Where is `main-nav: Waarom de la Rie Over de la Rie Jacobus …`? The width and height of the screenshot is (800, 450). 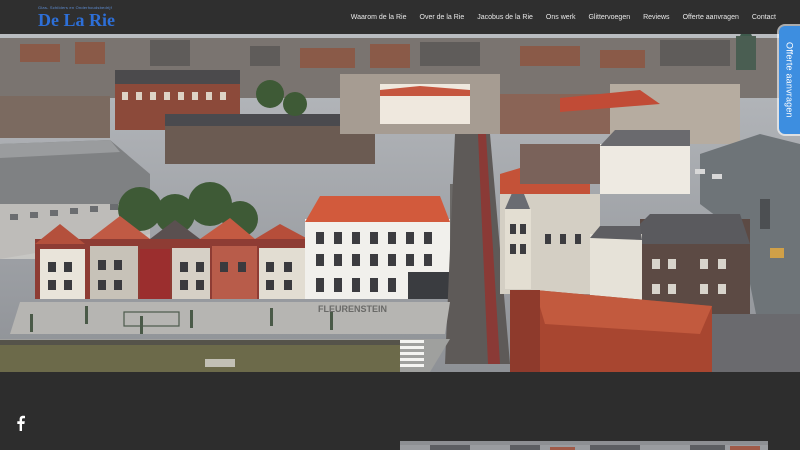 main-nav: Waarom de la Rie Over de la Rie Jacobus … is located at coordinates (563, 17).